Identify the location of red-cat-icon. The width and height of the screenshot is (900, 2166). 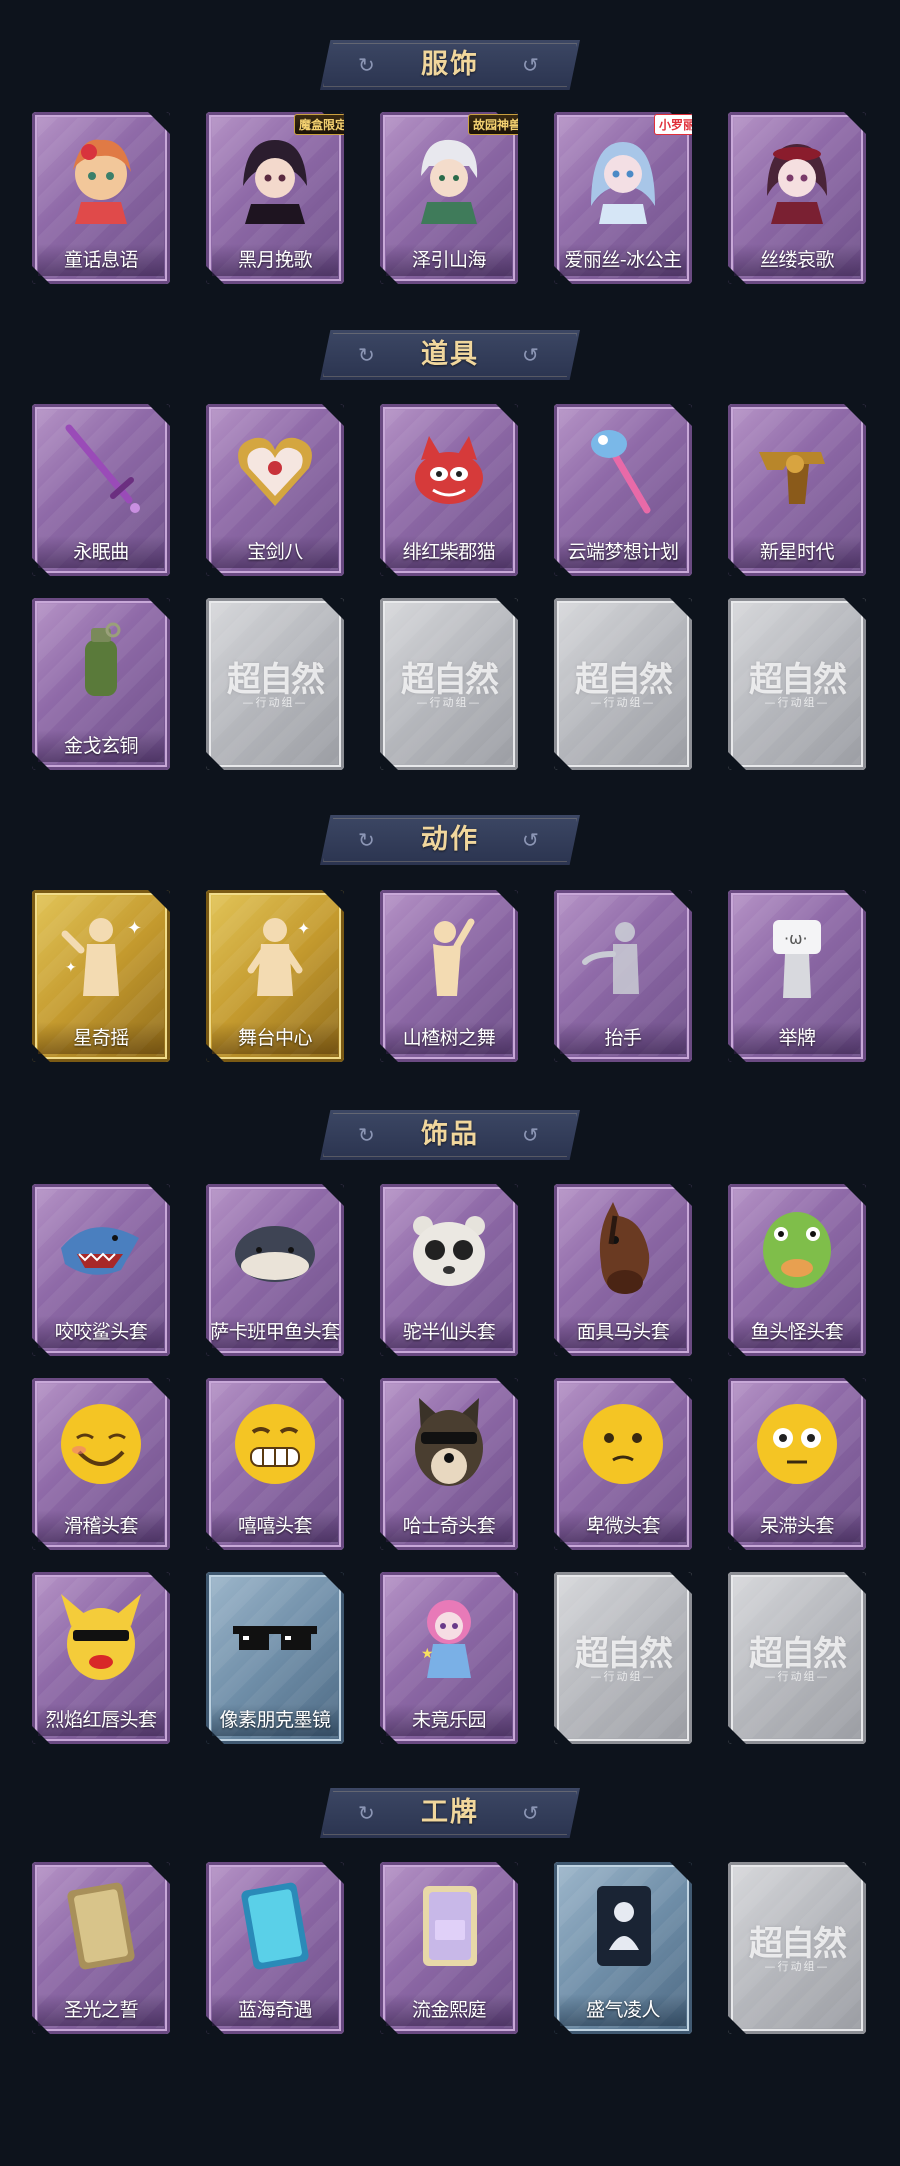
(449, 468).